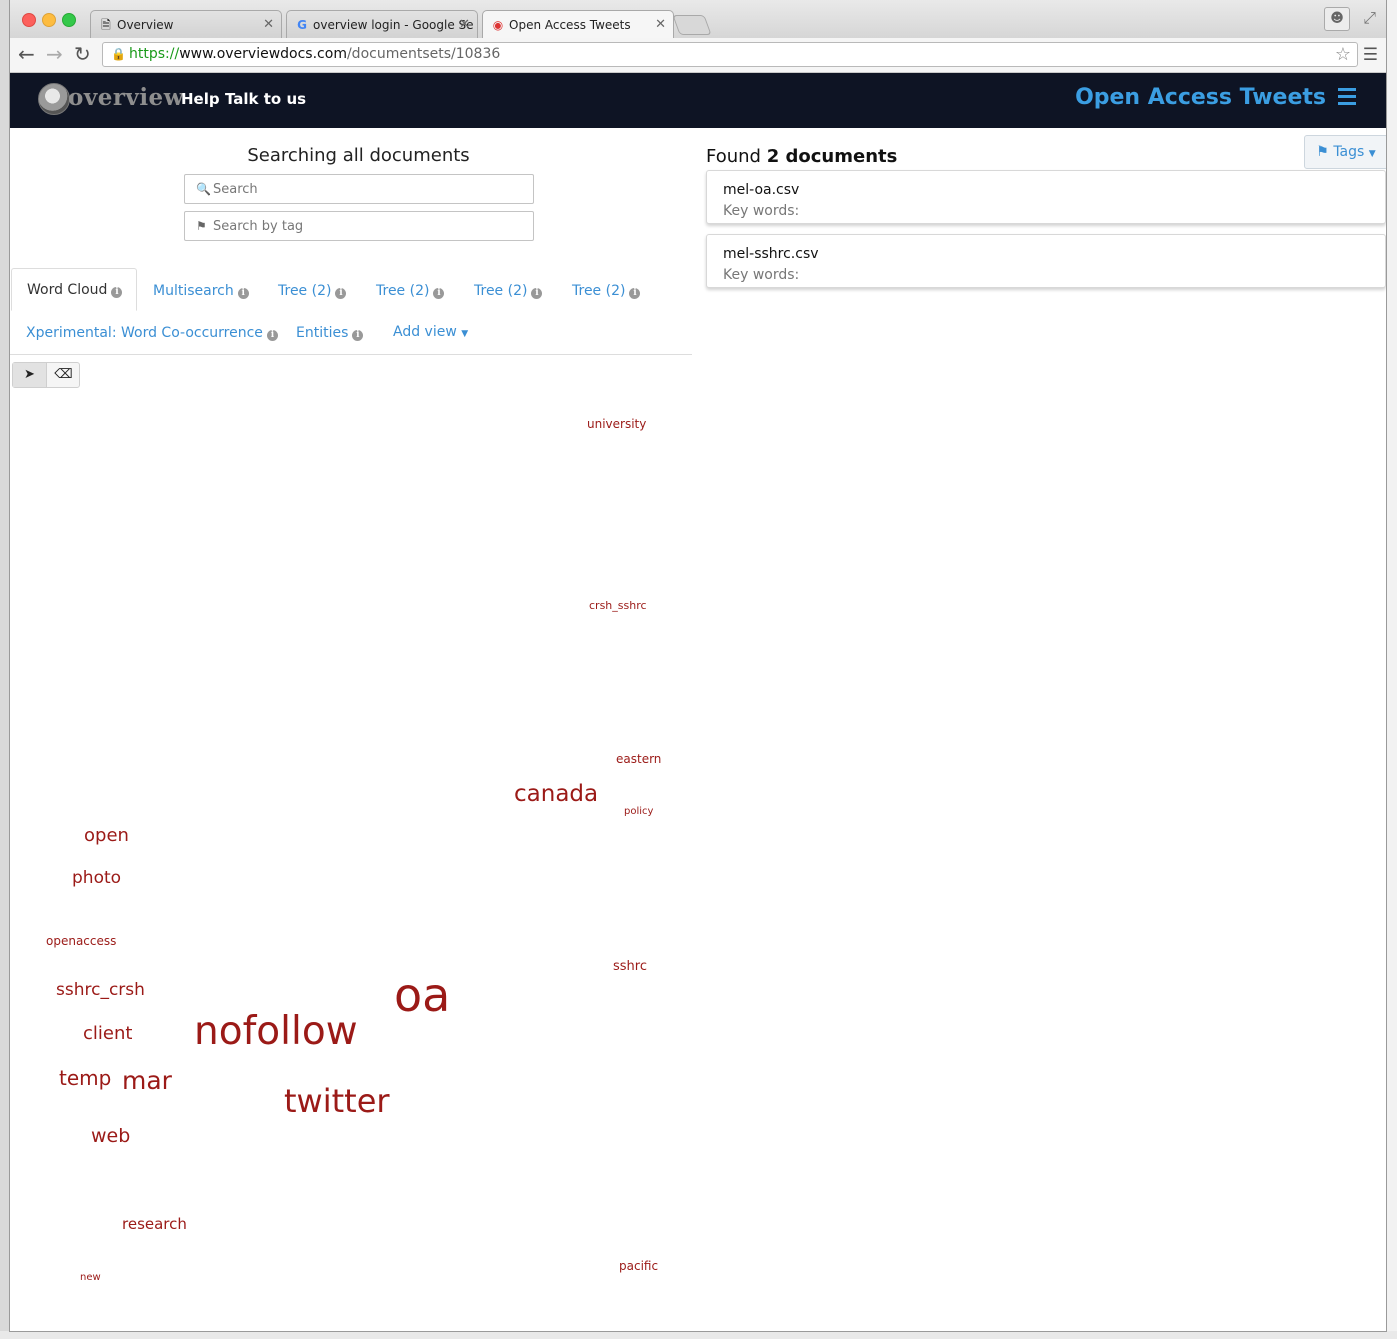 This screenshot has height=1339, width=1397. I want to click on tab-tree-2: Tree (2) i, so click(410, 291).